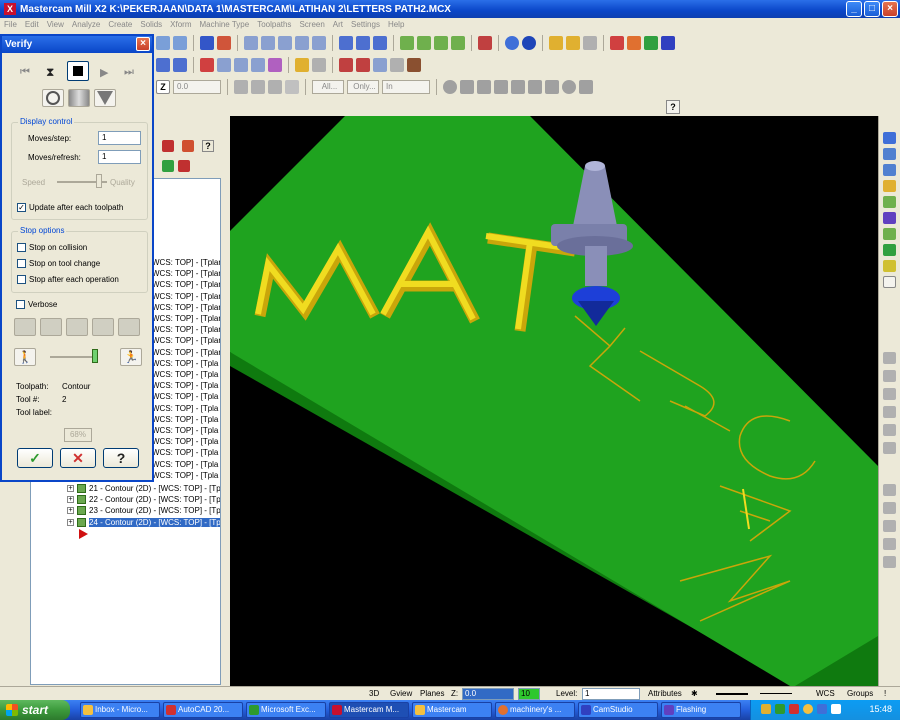 The height and width of the screenshot is (720, 900). What do you see at coordinates (889, 376) in the screenshot?
I see `tool-b-icon` at bounding box center [889, 376].